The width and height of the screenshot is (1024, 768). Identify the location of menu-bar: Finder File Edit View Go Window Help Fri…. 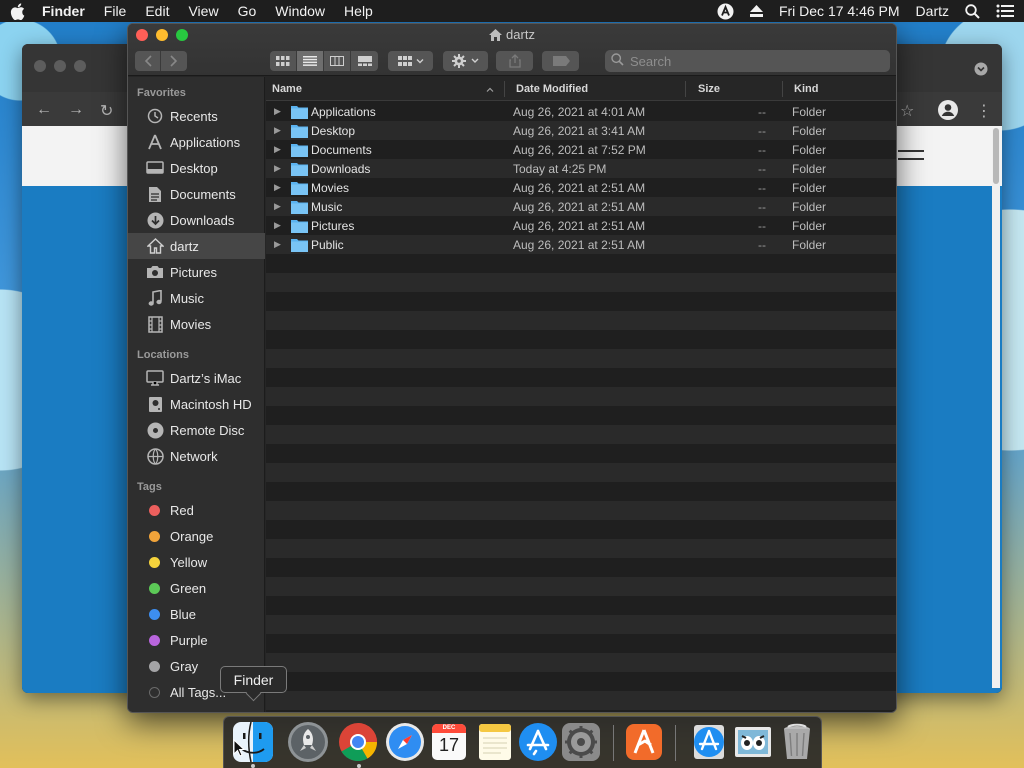
(512, 11).